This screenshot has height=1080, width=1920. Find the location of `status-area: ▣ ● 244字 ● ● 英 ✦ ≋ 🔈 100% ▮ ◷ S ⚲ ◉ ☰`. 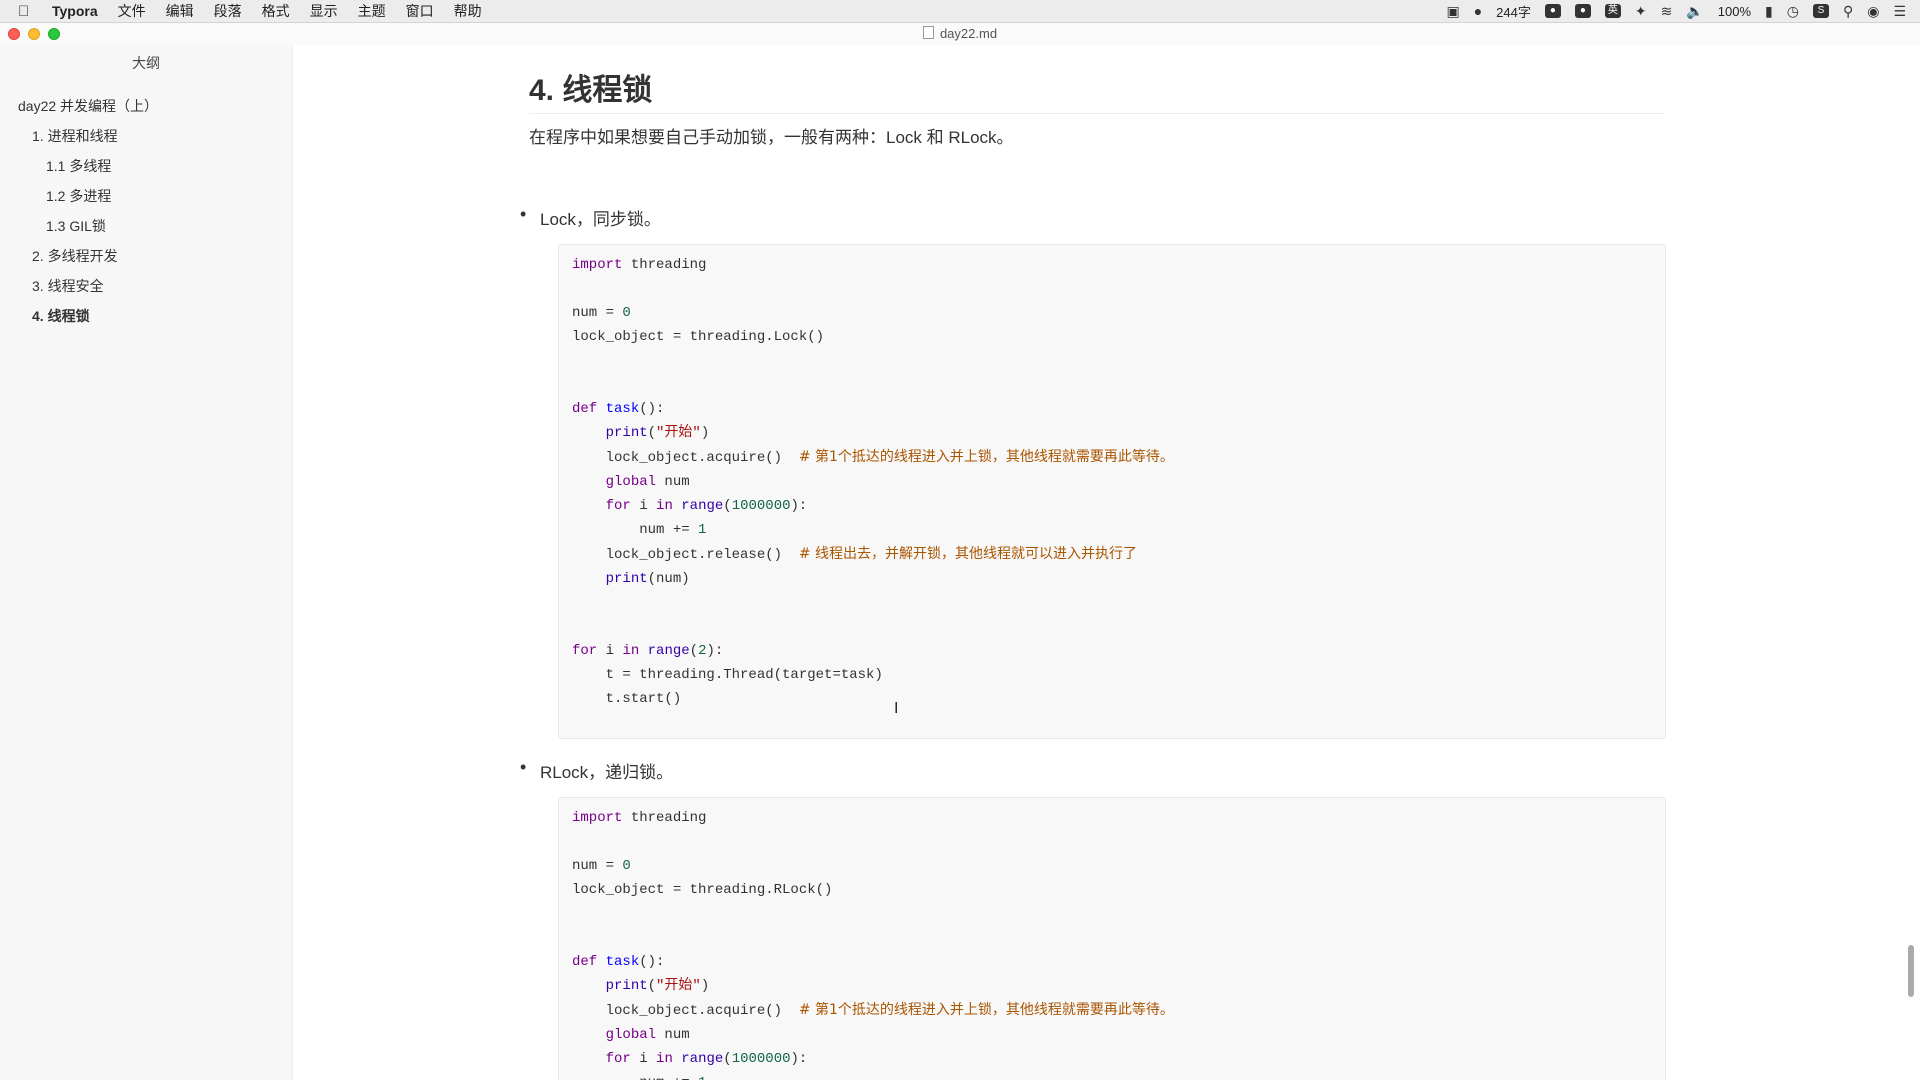

status-area: ▣ ● 244字 ● ● 英 ✦ ≋ 🔈 100% ▮ ◷ S ⚲ ◉ ☰ is located at coordinates (1676, 11).